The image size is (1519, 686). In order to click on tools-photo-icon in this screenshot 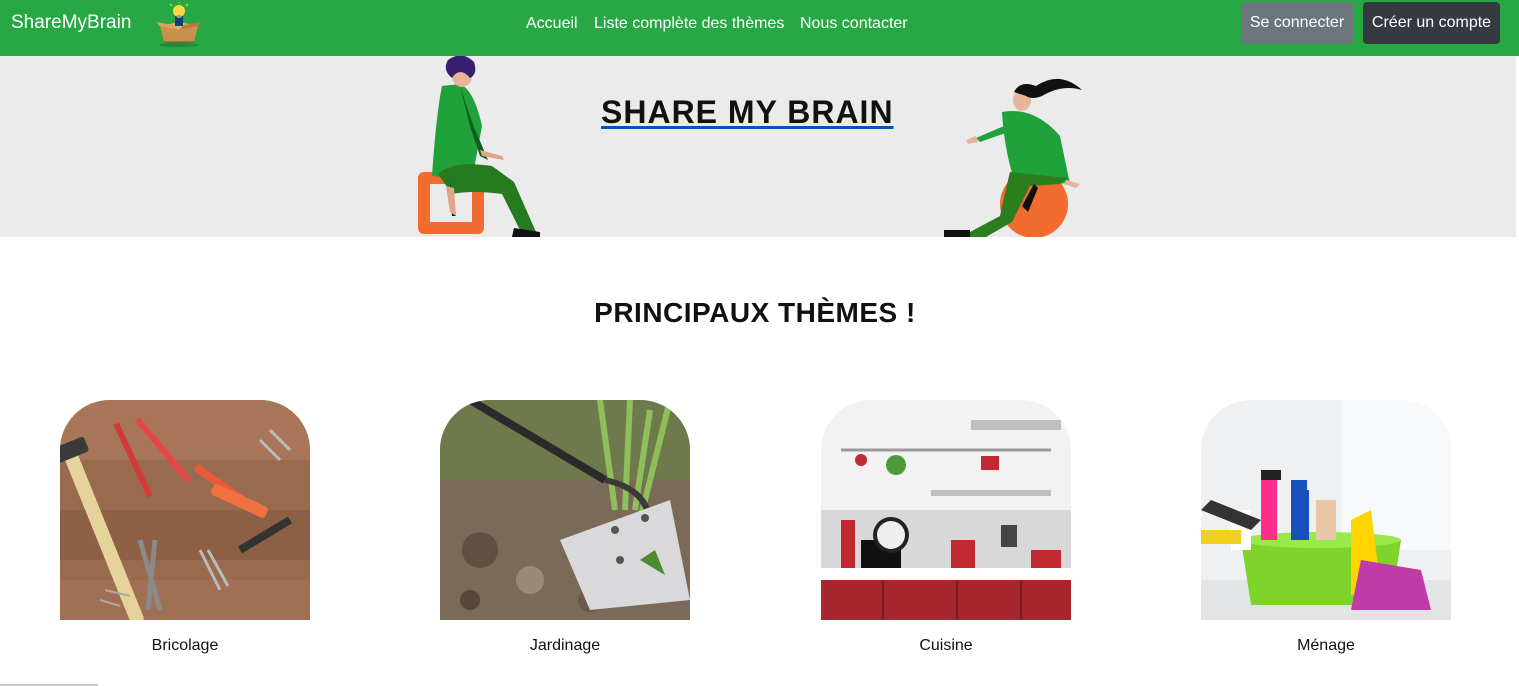, I will do `click(185, 510)`.